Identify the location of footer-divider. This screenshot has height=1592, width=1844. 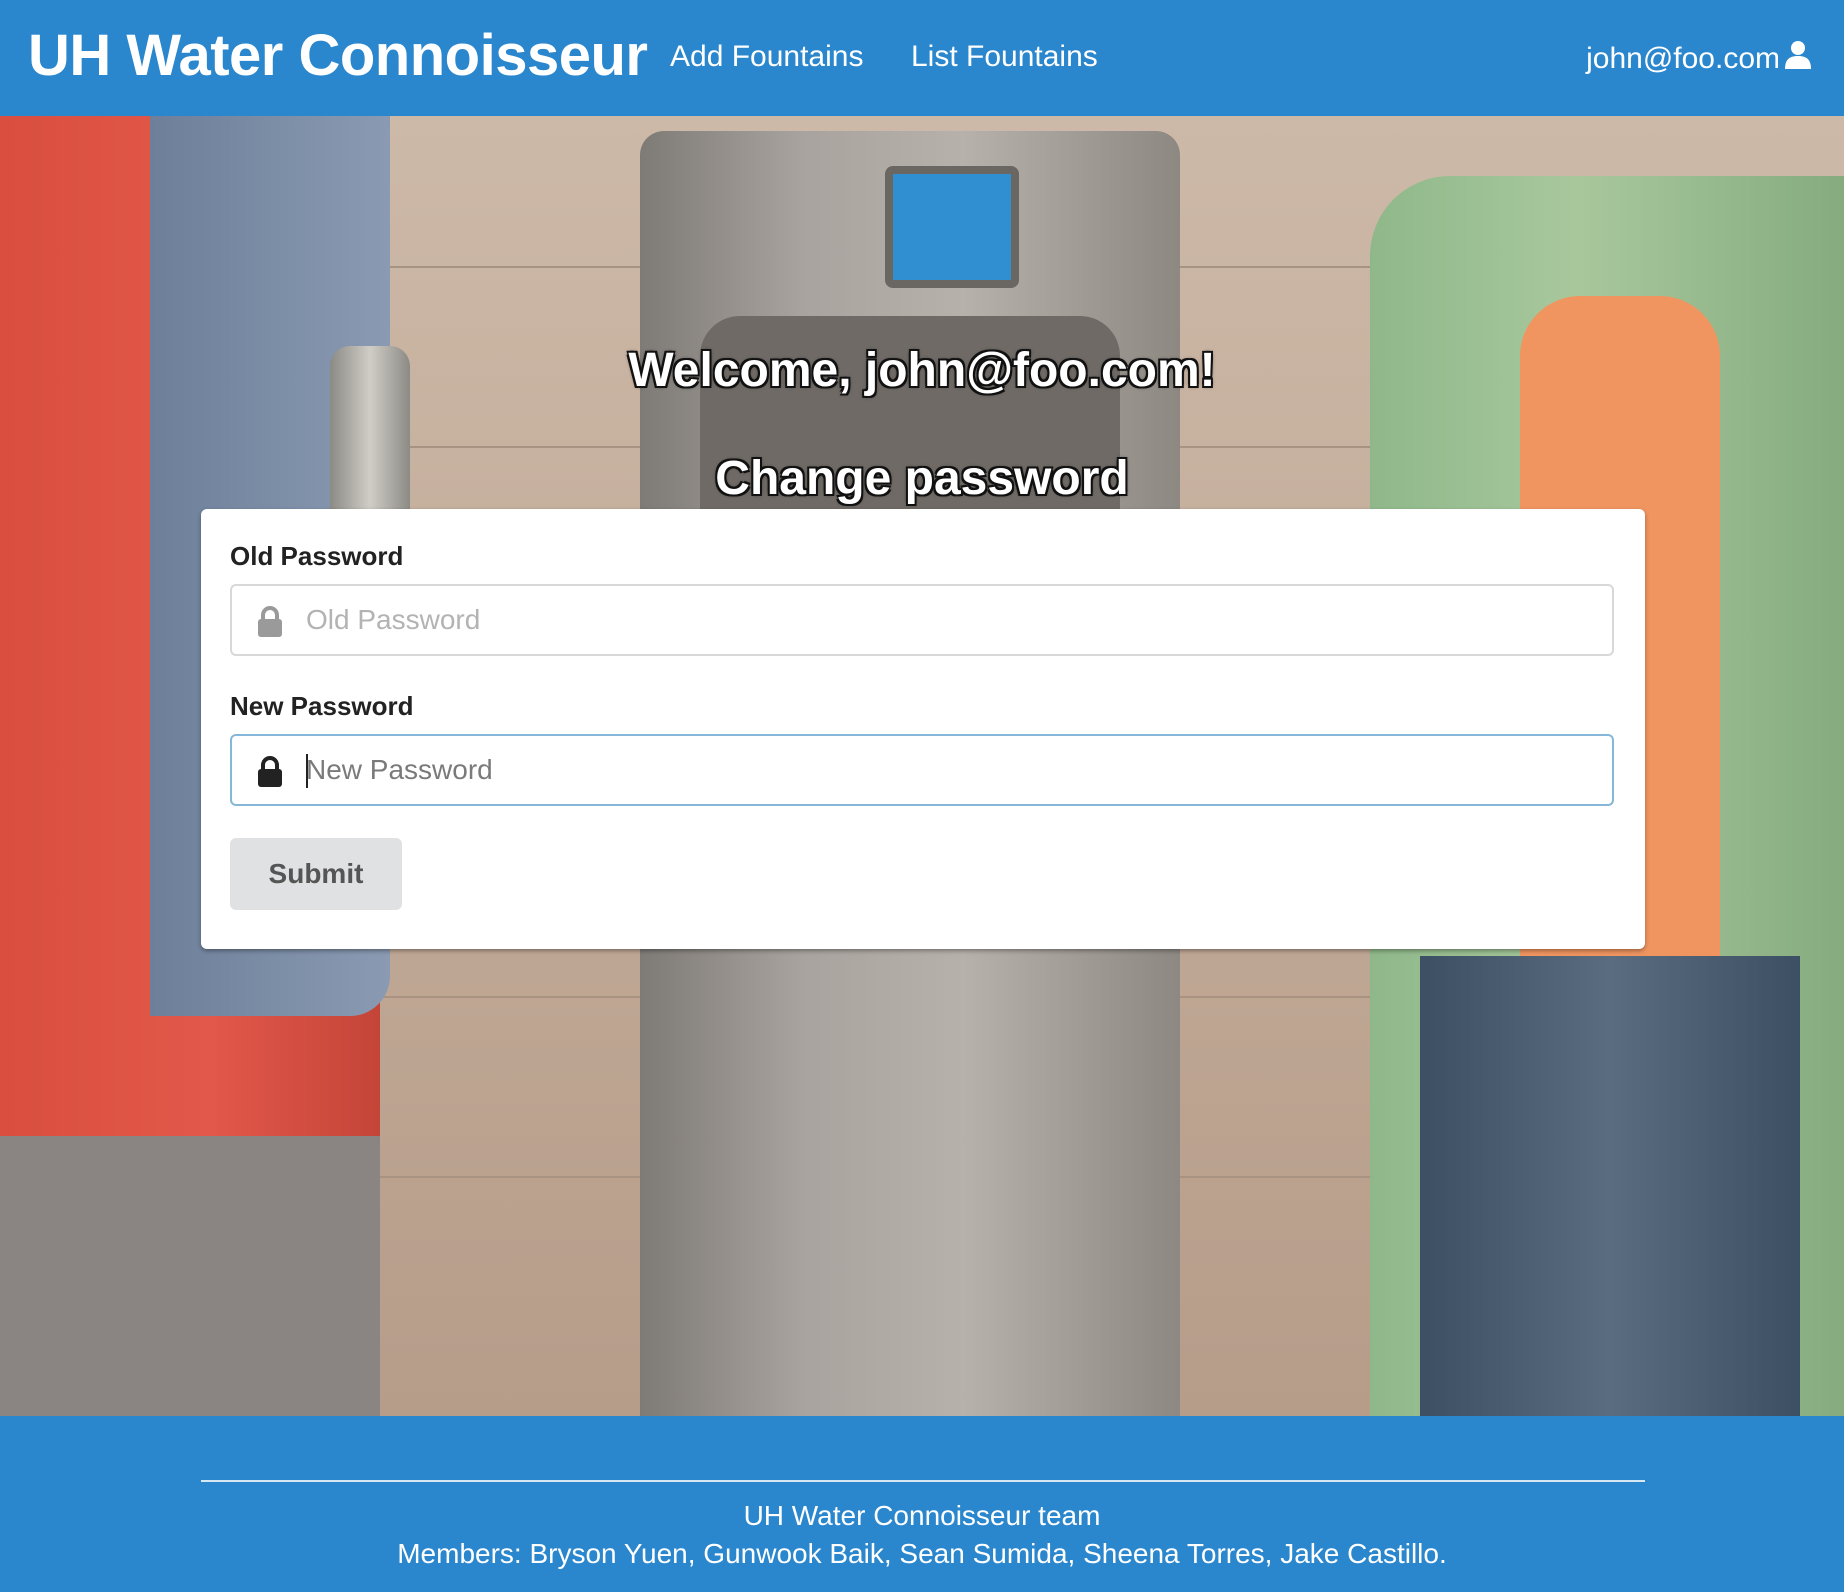
(923, 1481).